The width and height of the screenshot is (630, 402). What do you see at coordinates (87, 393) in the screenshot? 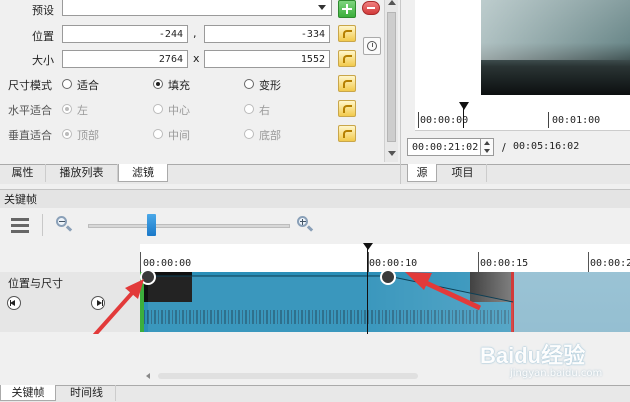
I see `tab-timeline: 时间线` at bounding box center [87, 393].